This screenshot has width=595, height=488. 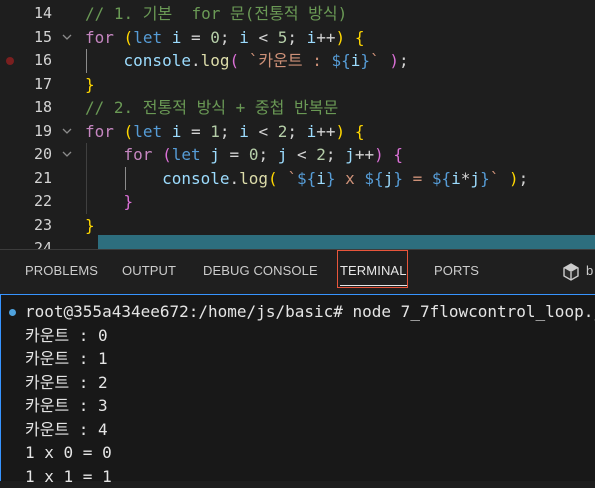 What do you see at coordinates (61, 272) in the screenshot?
I see `tab-problems: PROBLEMS` at bounding box center [61, 272].